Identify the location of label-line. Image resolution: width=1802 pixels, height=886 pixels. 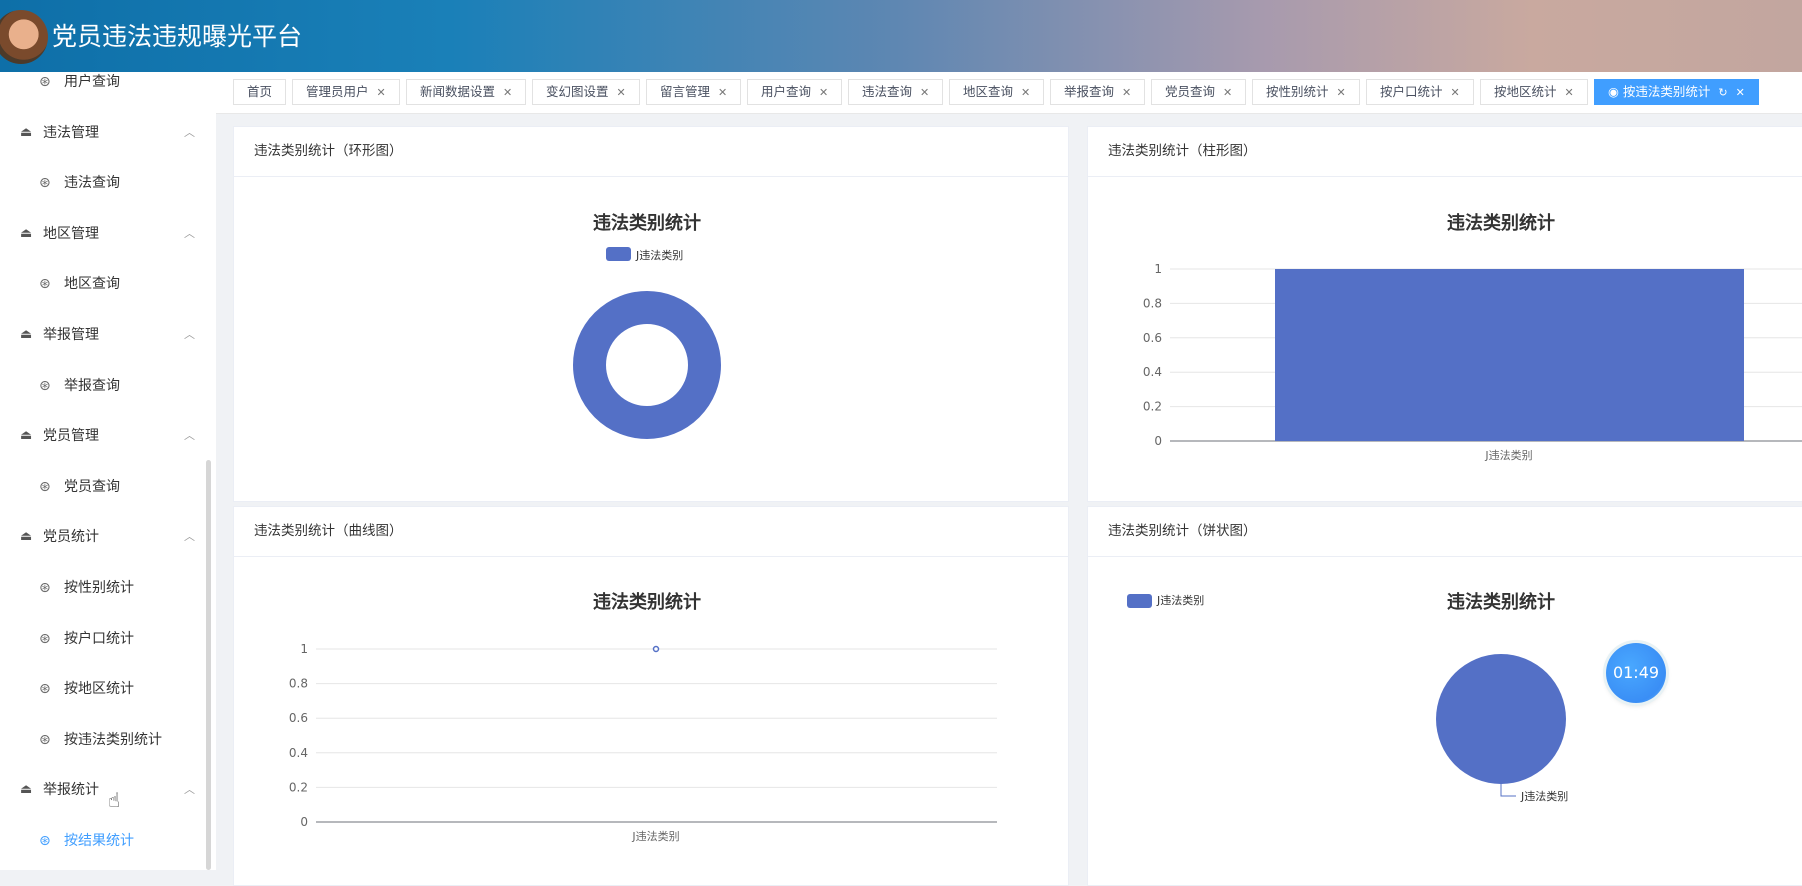
(1508, 790).